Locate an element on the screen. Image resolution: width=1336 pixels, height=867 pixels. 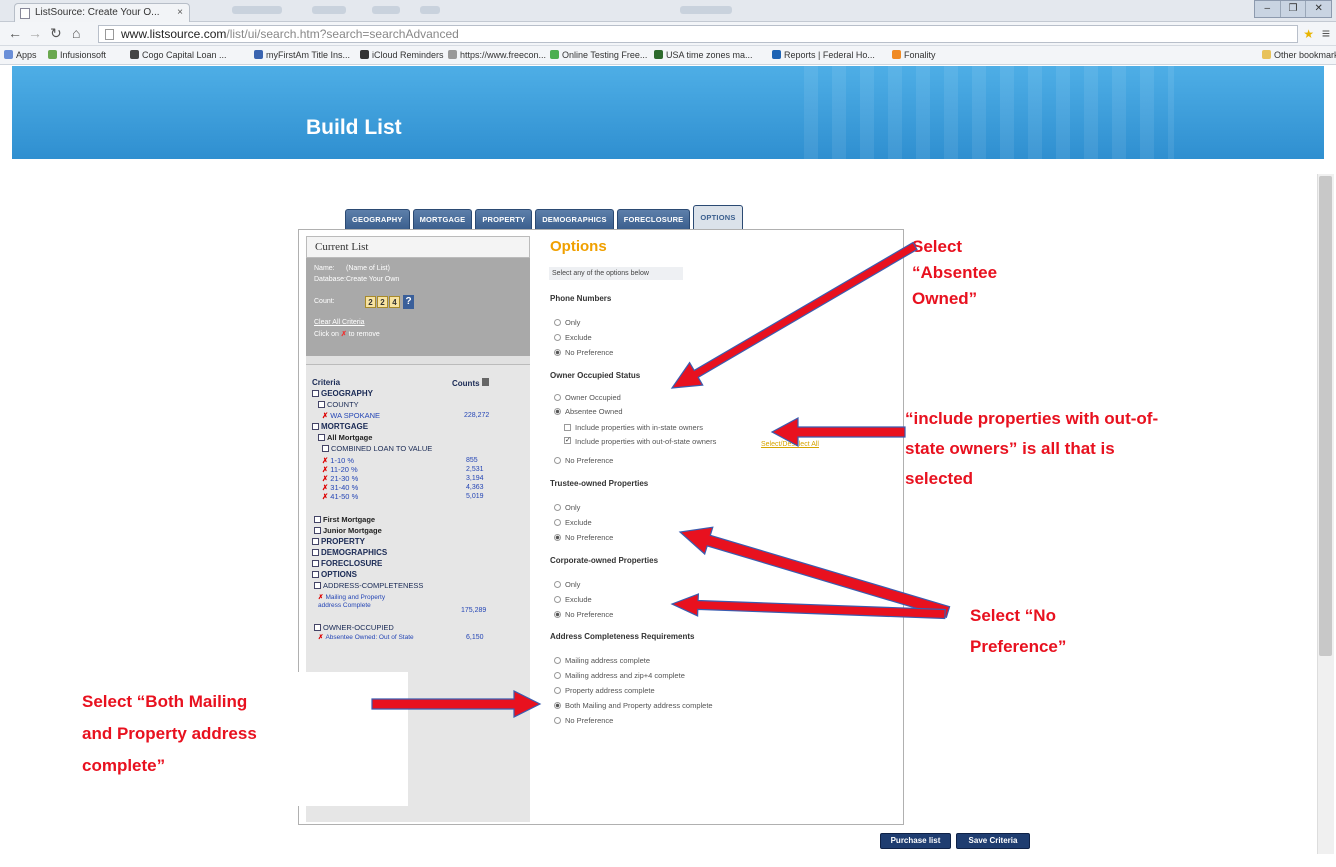
counts-sort-icon is located at coordinates (485, 382).